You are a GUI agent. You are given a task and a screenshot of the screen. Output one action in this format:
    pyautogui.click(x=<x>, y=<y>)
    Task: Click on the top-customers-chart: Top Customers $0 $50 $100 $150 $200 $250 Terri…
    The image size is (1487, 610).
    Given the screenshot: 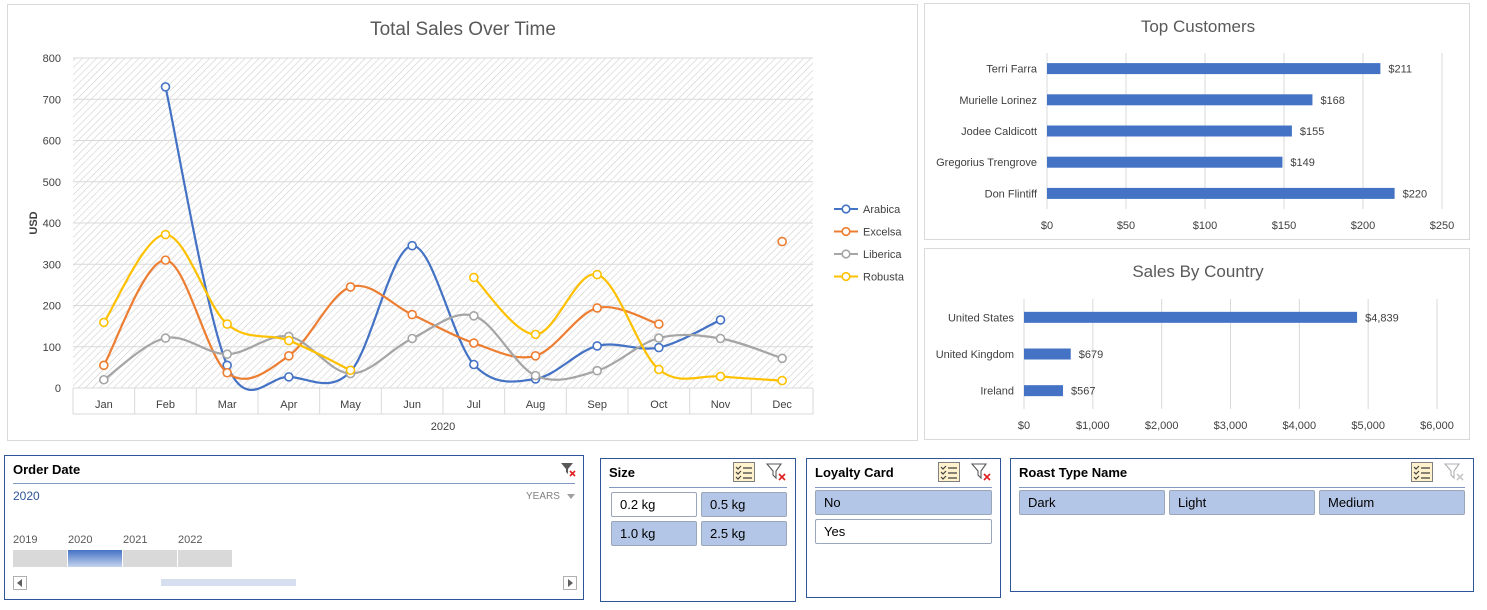 What is the action you would take?
    pyautogui.click(x=1197, y=121)
    